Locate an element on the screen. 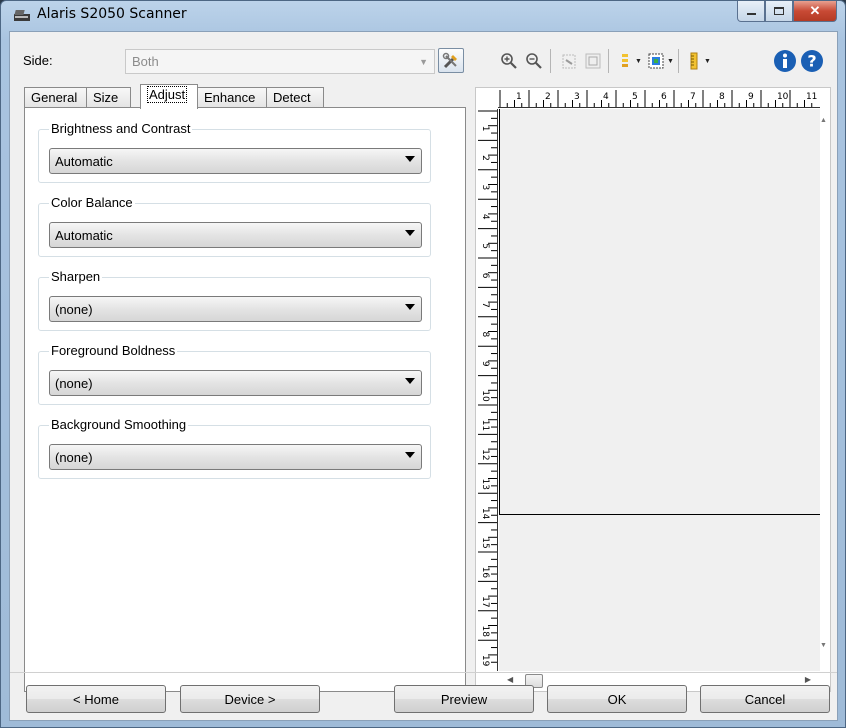  side-select: Both ▼ is located at coordinates (280, 61).